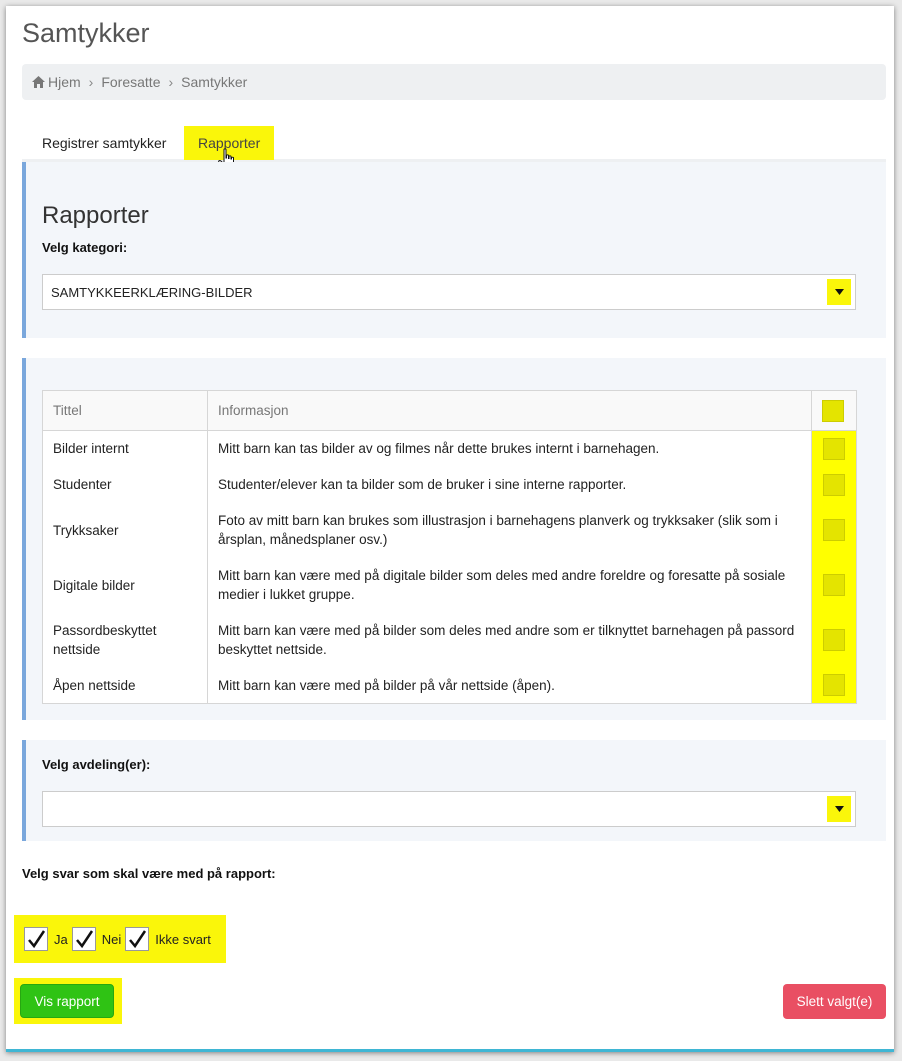  Describe the element at coordinates (454, 144) in the screenshot. I see `tab-bar: Registrer samtykker Rapporter` at that location.